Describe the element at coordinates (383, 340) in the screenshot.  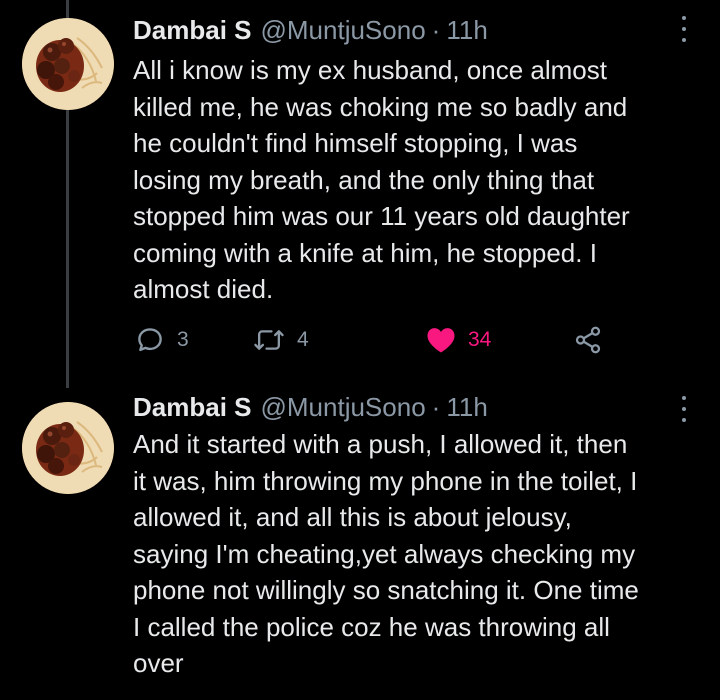
I see `tweet-actions: 3 4 34` at that location.